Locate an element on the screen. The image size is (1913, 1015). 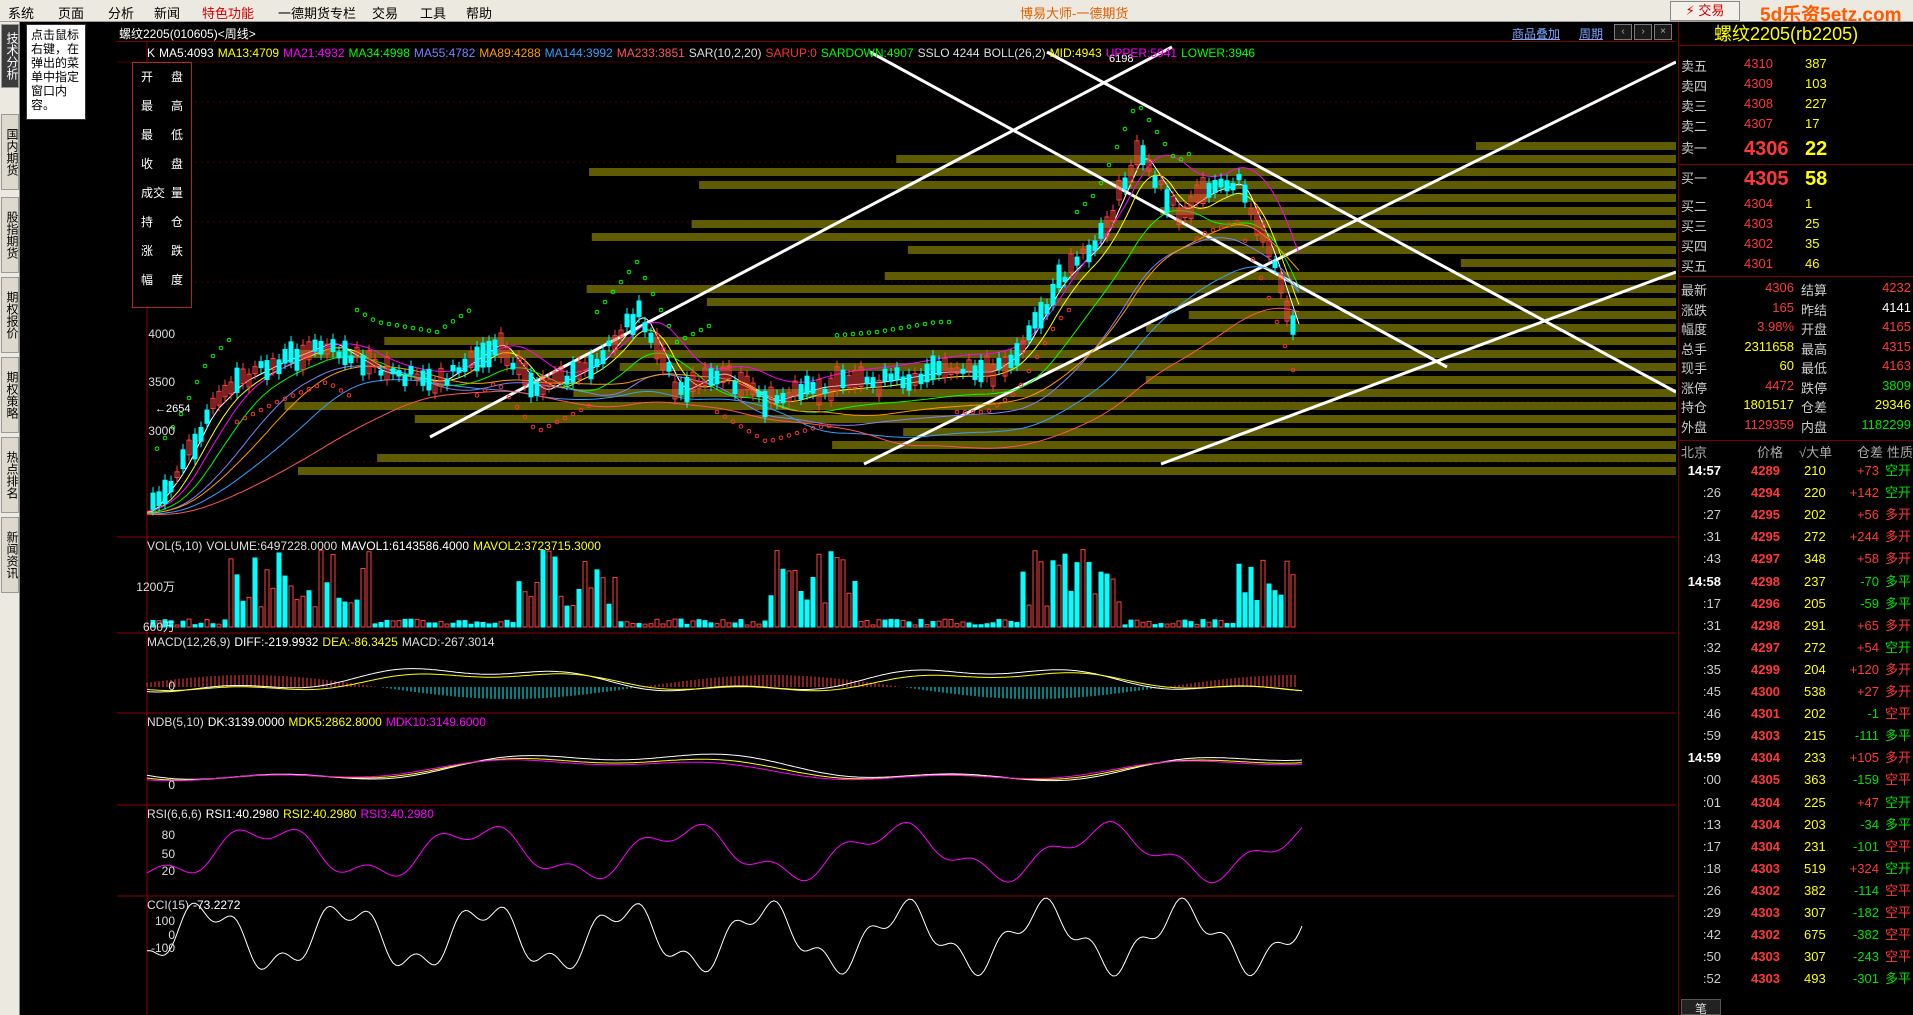
tick-row: :27 4295 202 +56 多开 is located at coordinates (1796, 515).